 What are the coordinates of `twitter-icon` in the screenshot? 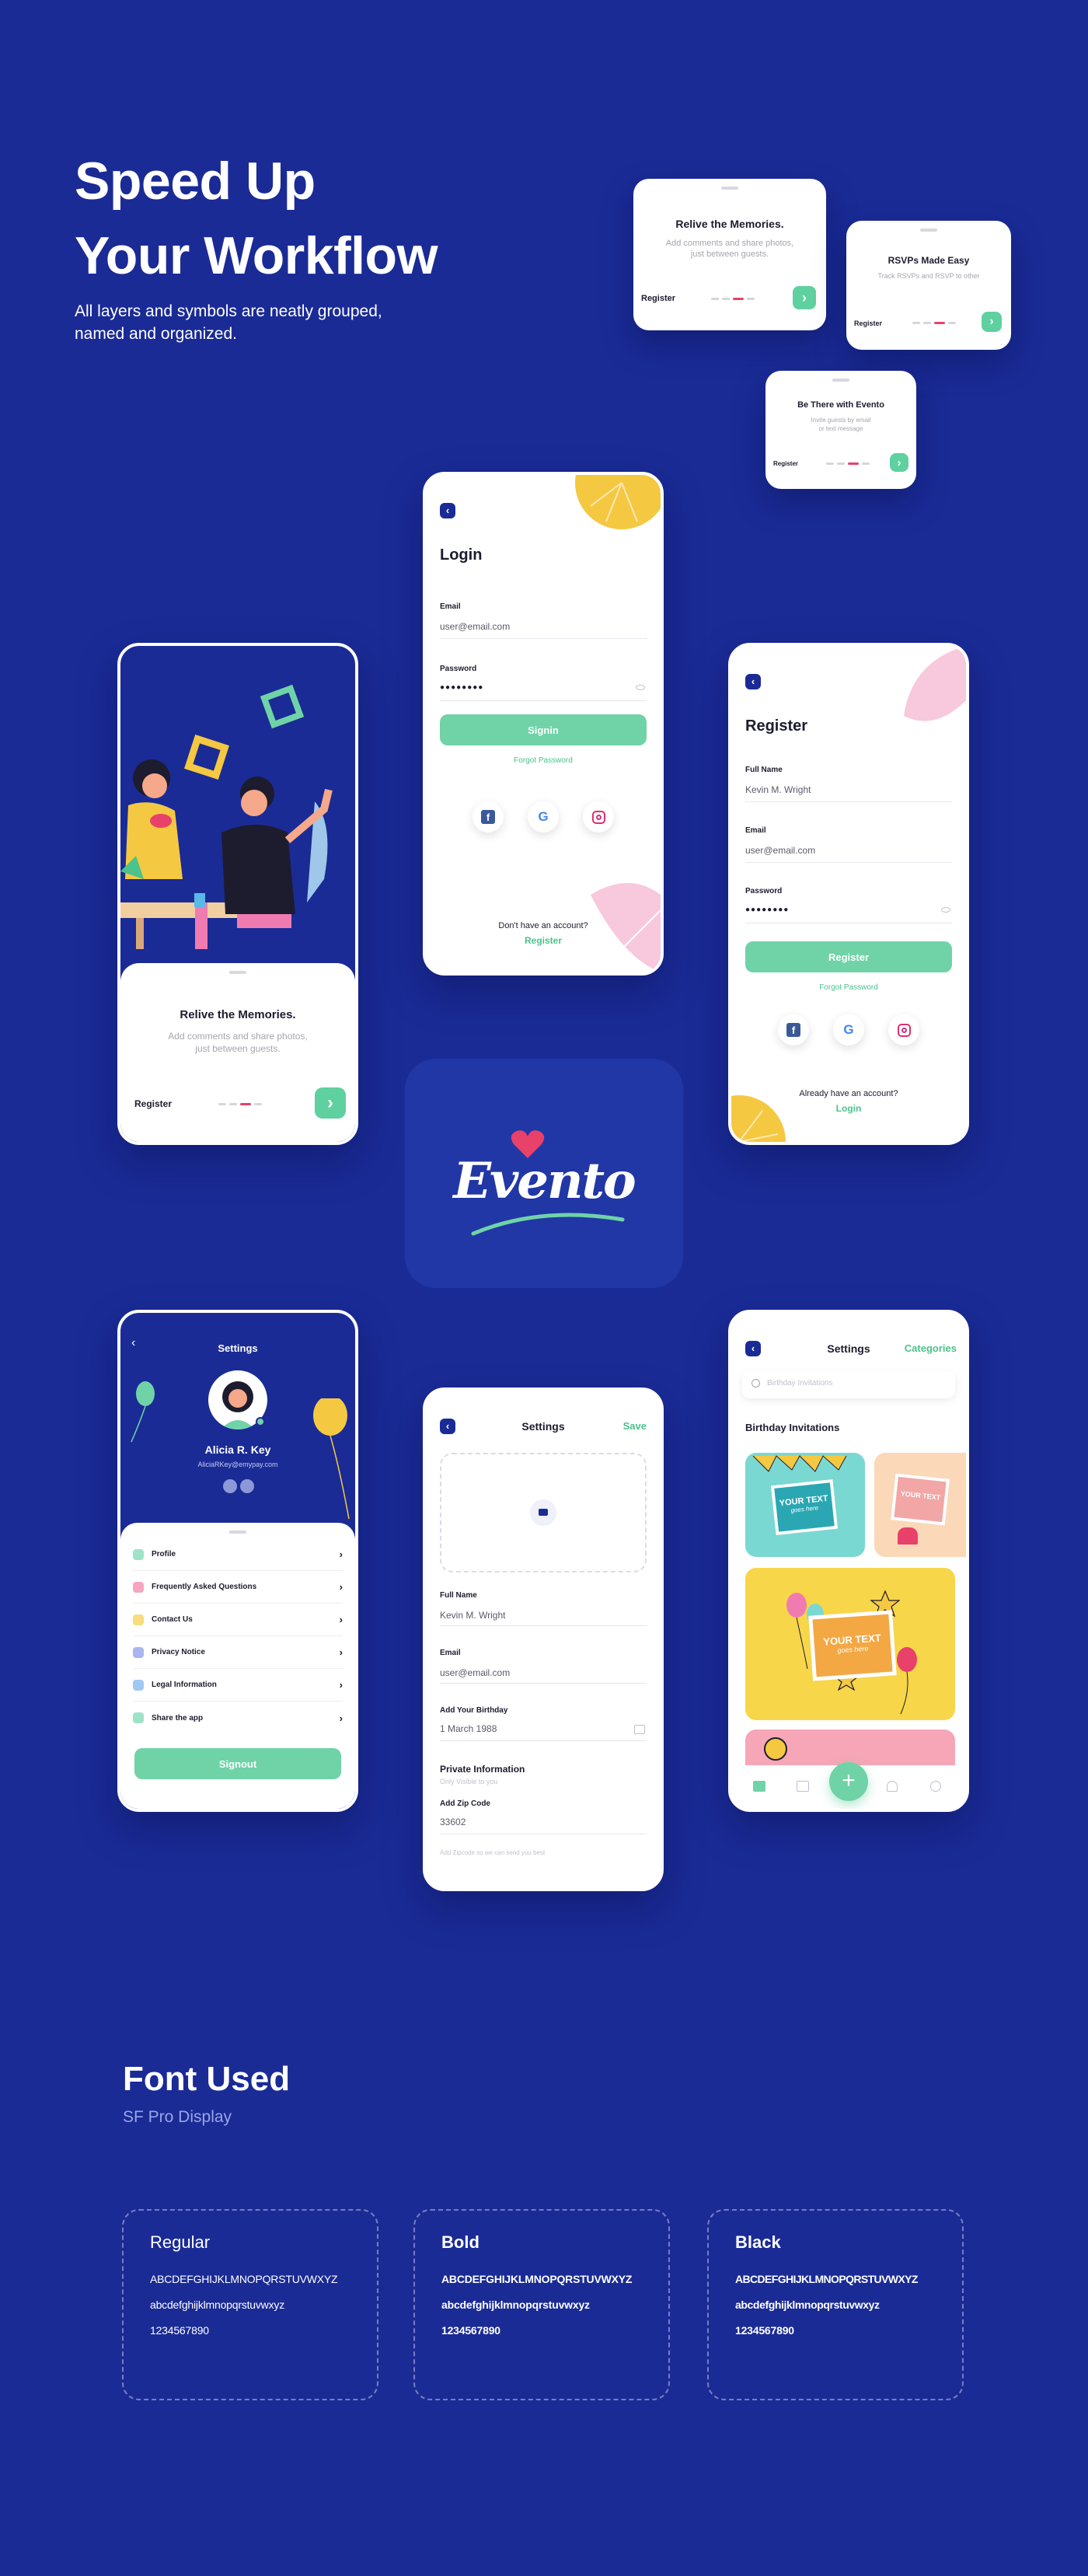 It's located at (230, 1486).